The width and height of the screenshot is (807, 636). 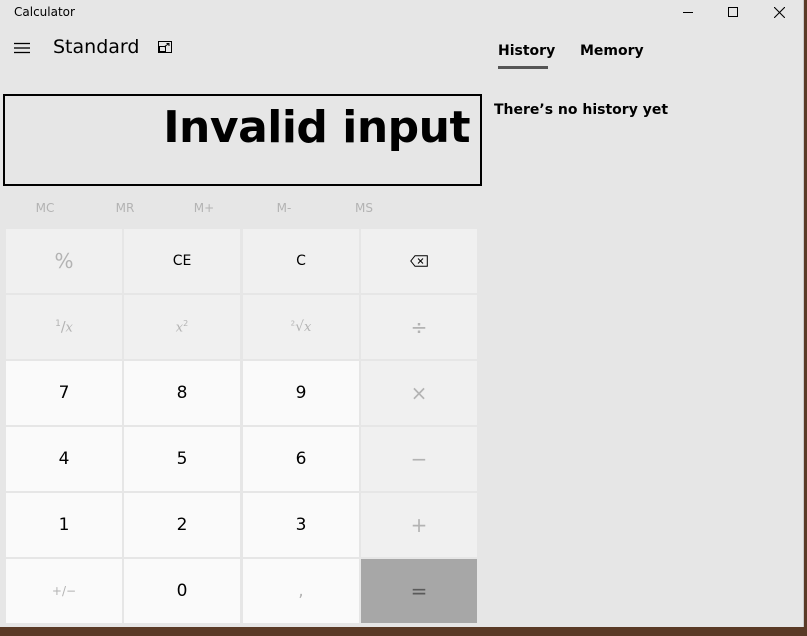 What do you see at coordinates (301, 525) in the screenshot?
I see `digit-3-button: 3` at bounding box center [301, 525].